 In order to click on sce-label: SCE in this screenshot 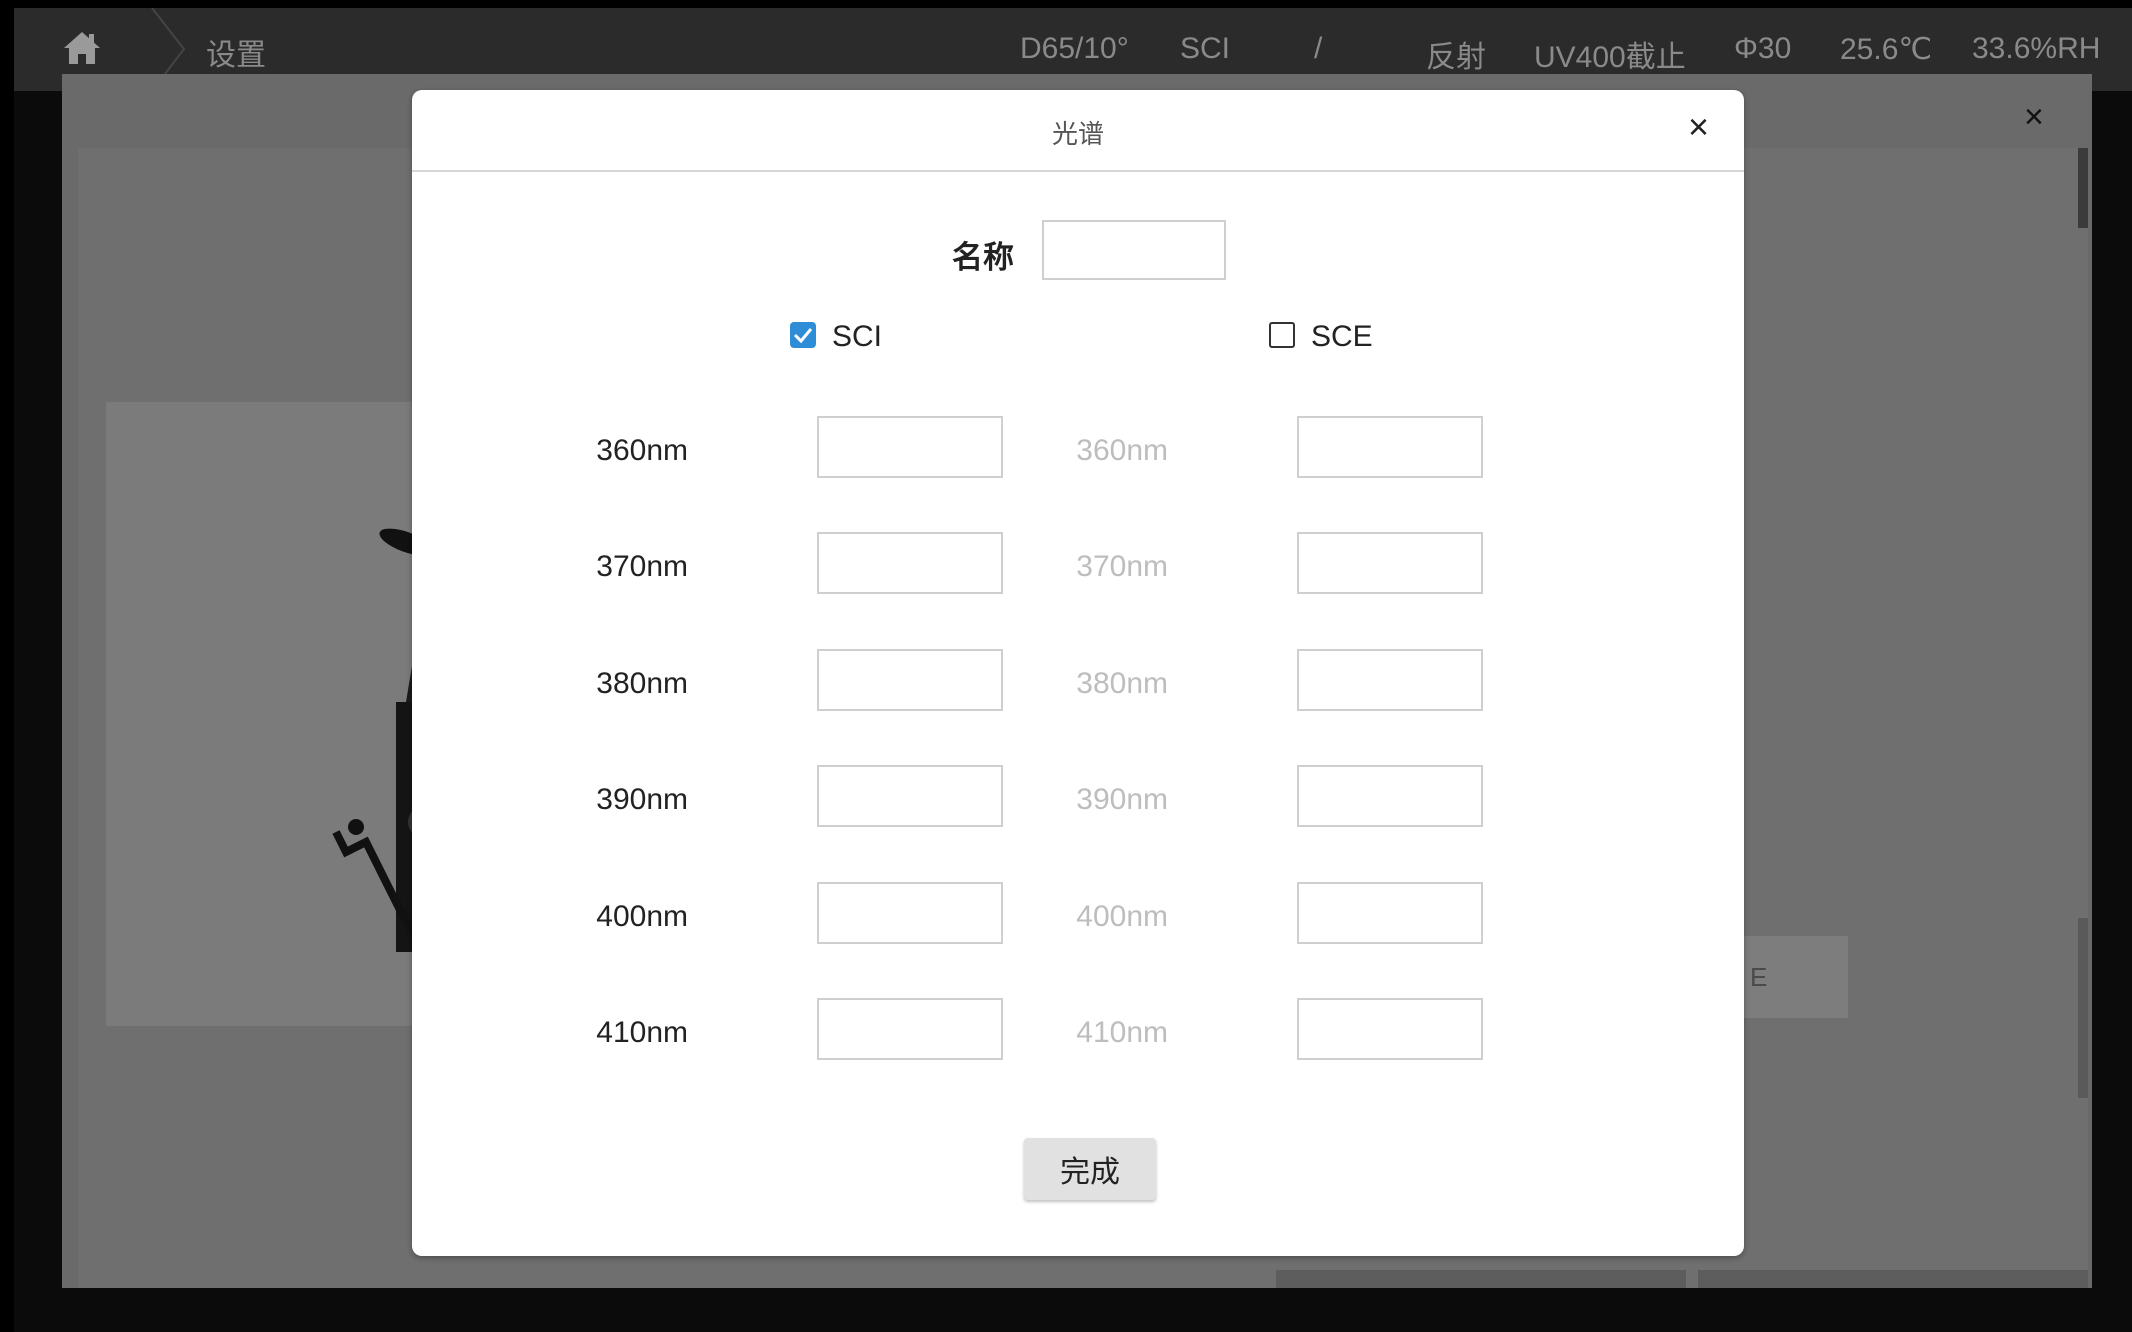, I will do `click(1342, 336)`.